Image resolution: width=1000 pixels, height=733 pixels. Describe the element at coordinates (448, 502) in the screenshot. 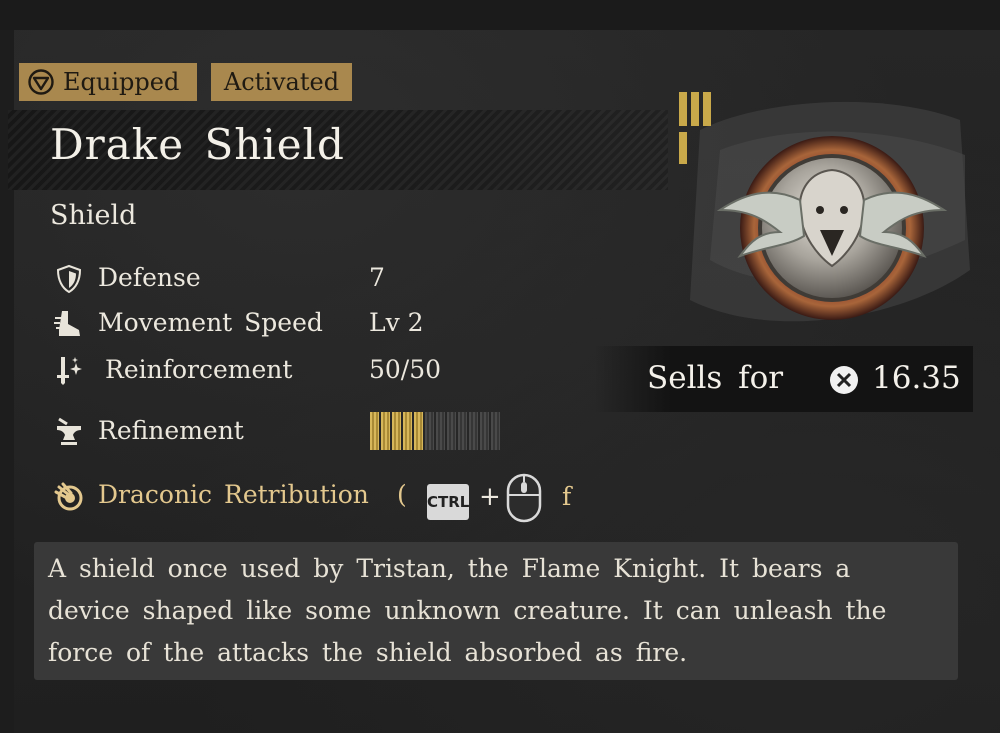

I see `ctrl-key: CTRL` at that location.